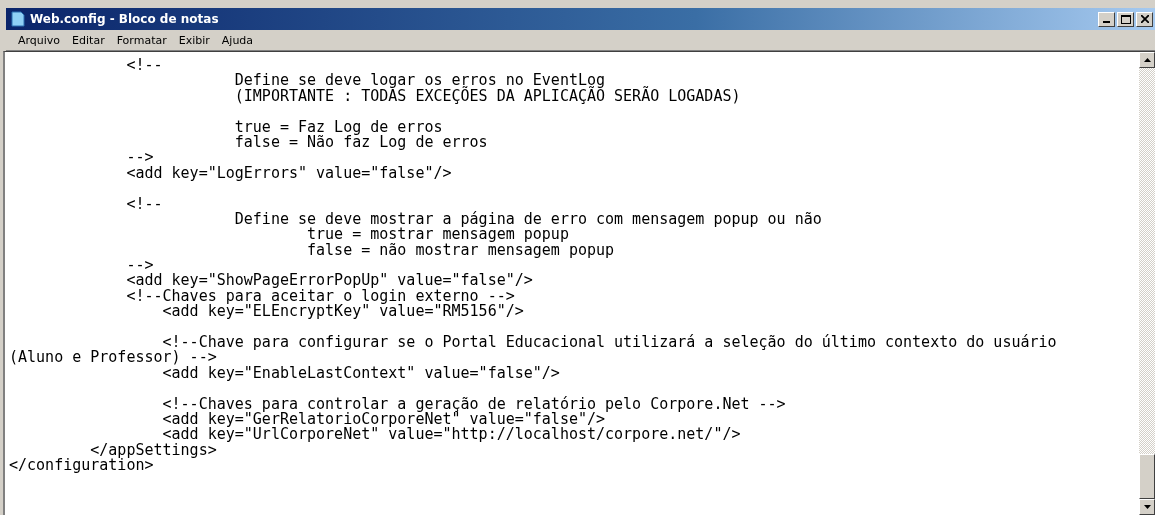 The height and width of the screenshot is (515, 1155). I want to click on code-line: <!--Chave para configurar se o Portal Educacional utilizará a seleção do último contexto do usuário, so click(609, 343).